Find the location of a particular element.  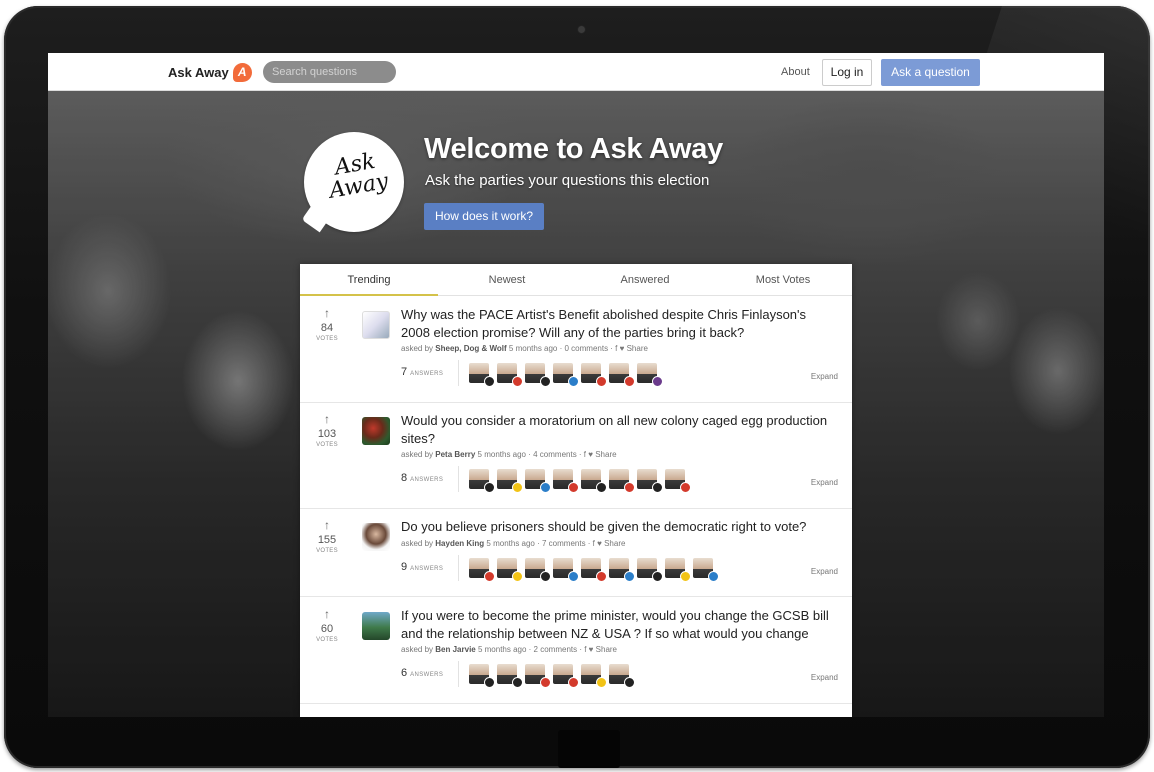

login-button: Log in is located at coordinates (847, 72).